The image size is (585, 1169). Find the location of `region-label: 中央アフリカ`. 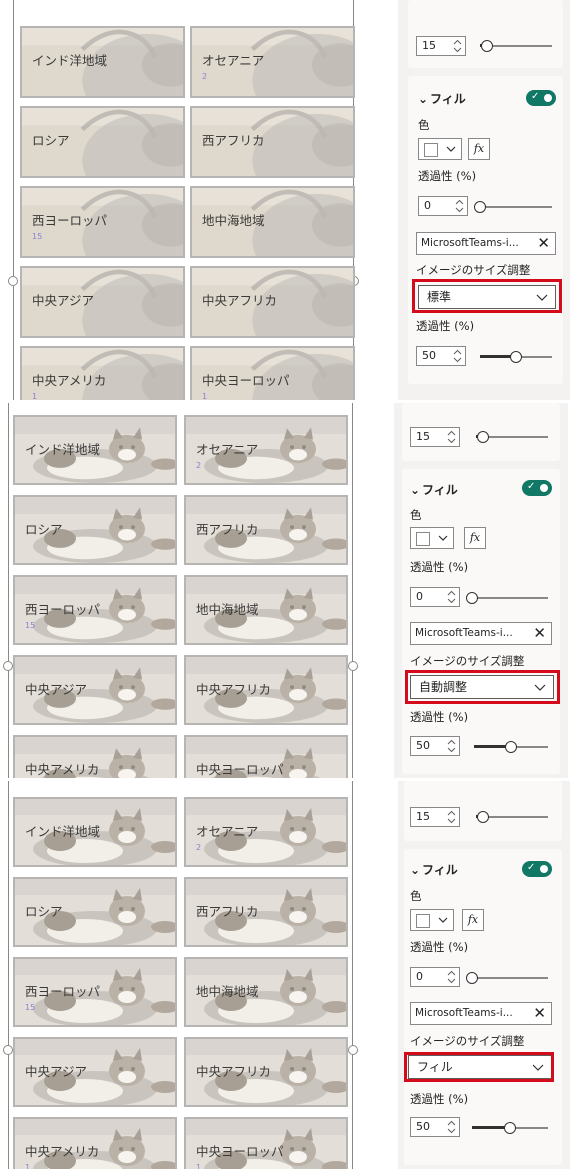

region-label: 中央アフリカ is located at coordinates (234, 1071).